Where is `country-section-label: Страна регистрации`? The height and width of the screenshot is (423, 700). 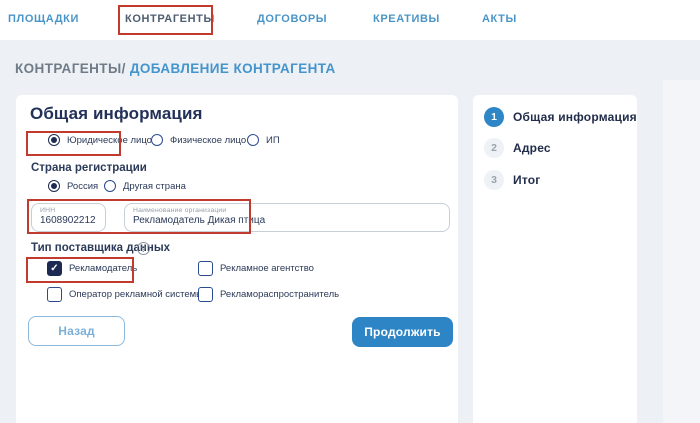 country-section-label: Страна регистрации is located at coordinates (89, 168).